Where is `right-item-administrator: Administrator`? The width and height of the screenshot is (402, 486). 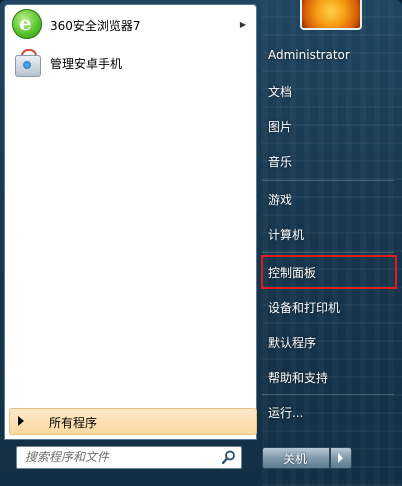
right-item-administrator: Administrator is located at coordinates (328, 56).